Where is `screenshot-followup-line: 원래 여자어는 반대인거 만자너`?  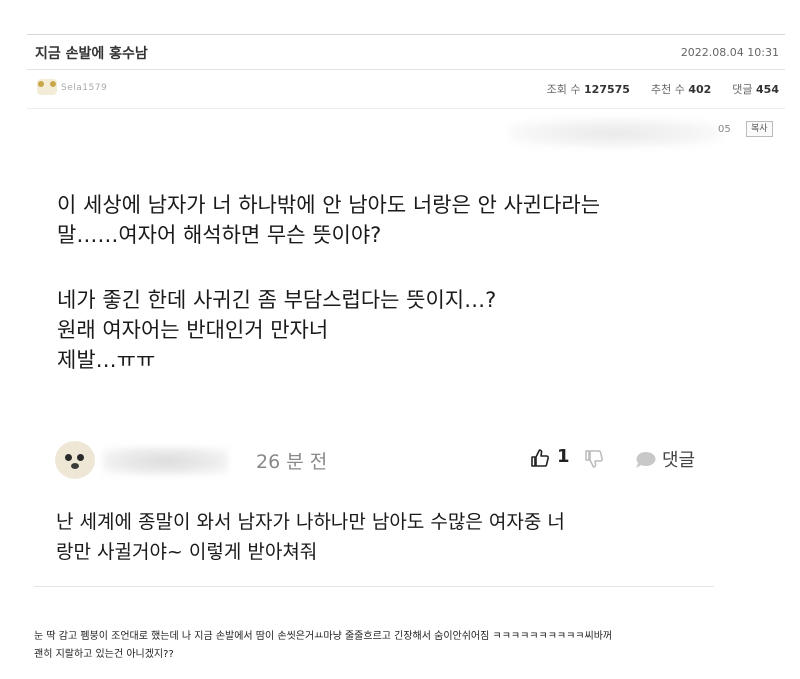
screenshot-followup-line: 원래 여자어는 반대인거 만자너 is located at coordinates (193, 330).